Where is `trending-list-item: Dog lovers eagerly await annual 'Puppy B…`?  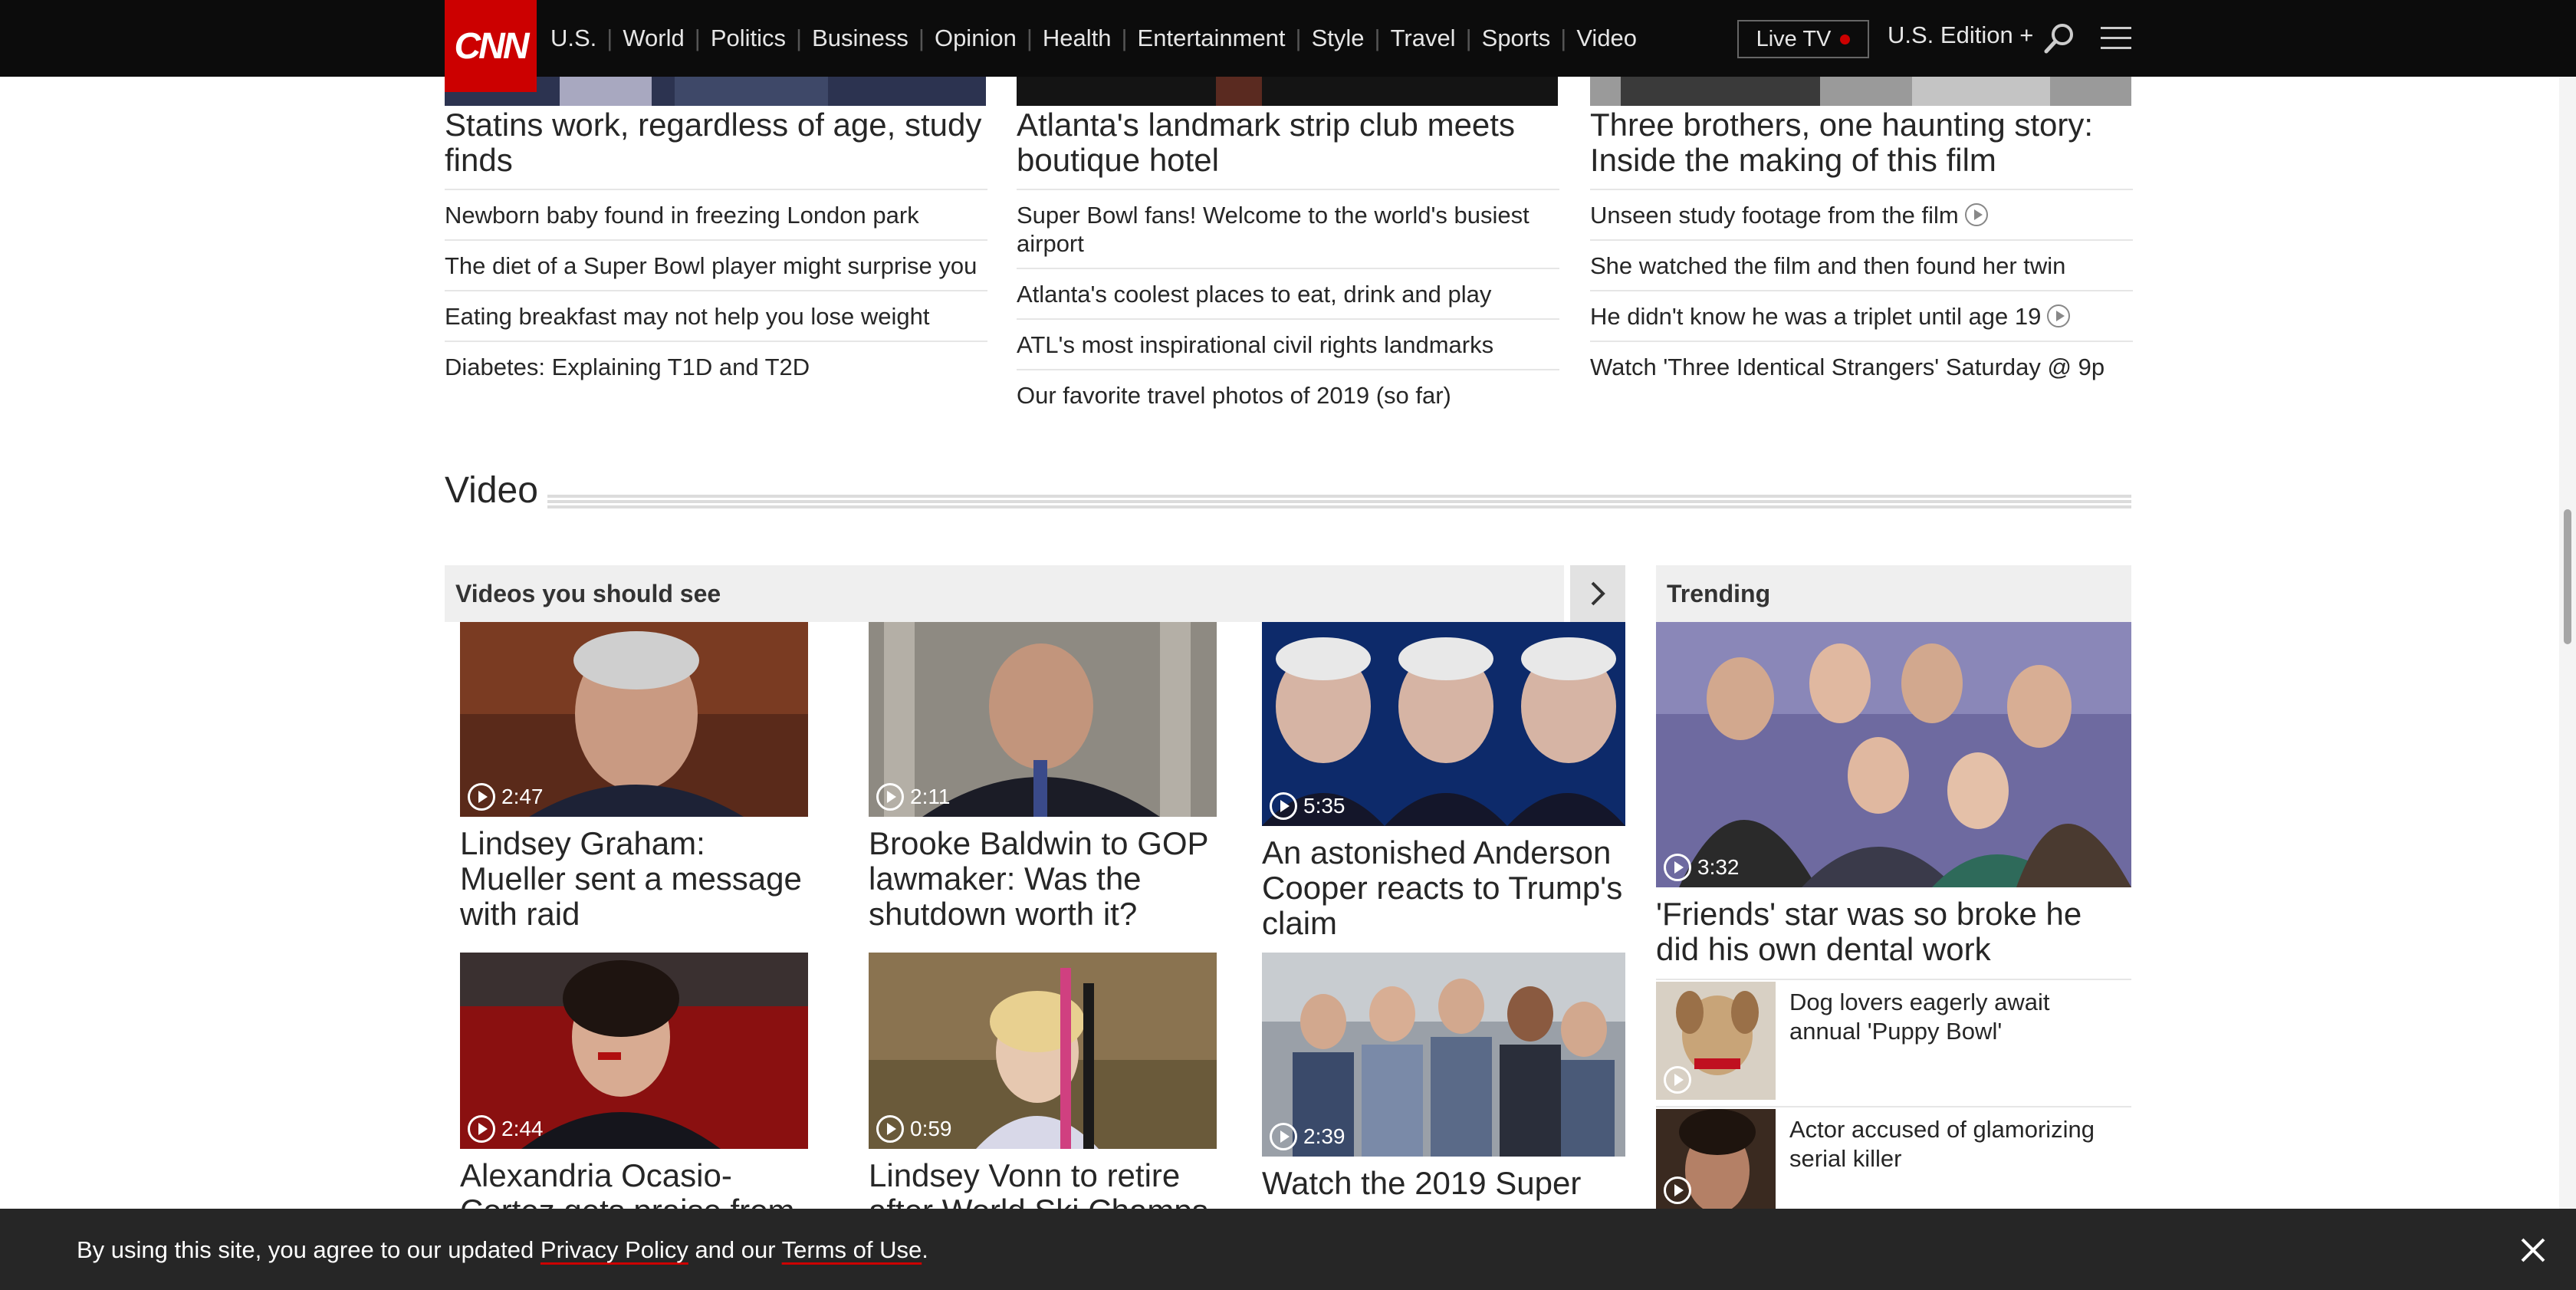
trending-list-item: Dog lovers eagerly await annual 'Puppy B… is located at coordinates (1893, 1040).